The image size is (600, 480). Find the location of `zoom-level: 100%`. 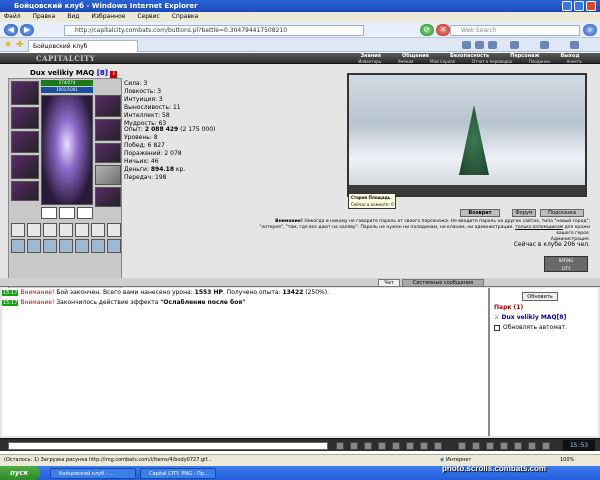

zoom-level: 100% is located at coordinates (567, 460).